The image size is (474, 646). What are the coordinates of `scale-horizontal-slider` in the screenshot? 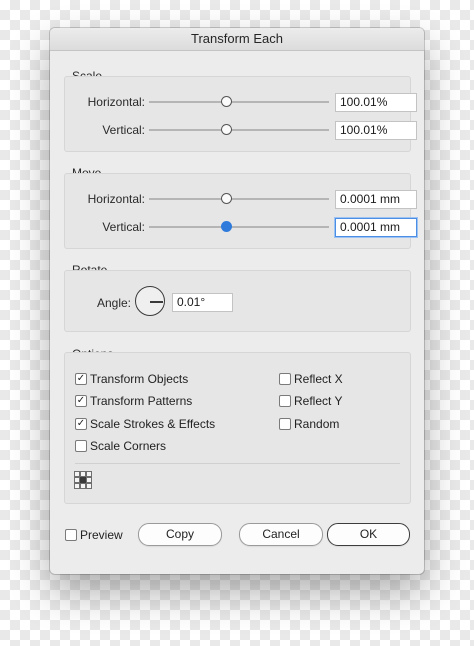 It's located at (239, 102).